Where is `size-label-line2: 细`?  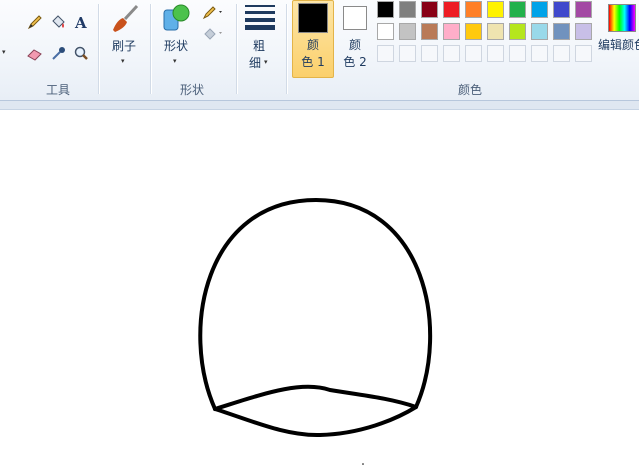 size-label-line2: 细 is located at coordinates (254, 63).